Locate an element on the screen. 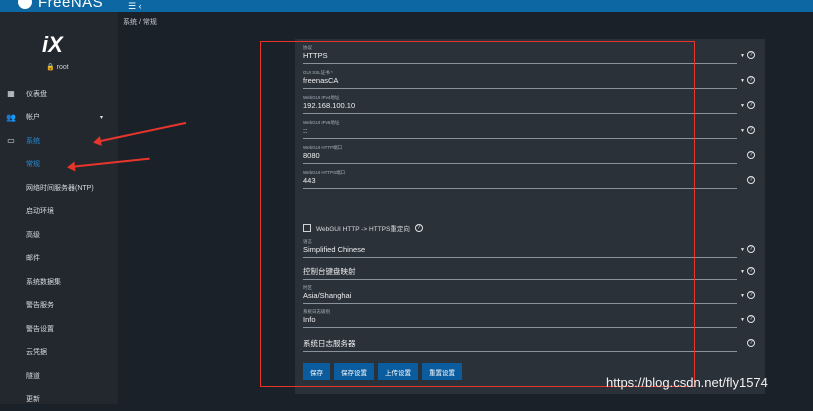 The width and height of the screenshot is (813, 411). sidebar-item-label: 邮件 is located at coordinates (33, 258).